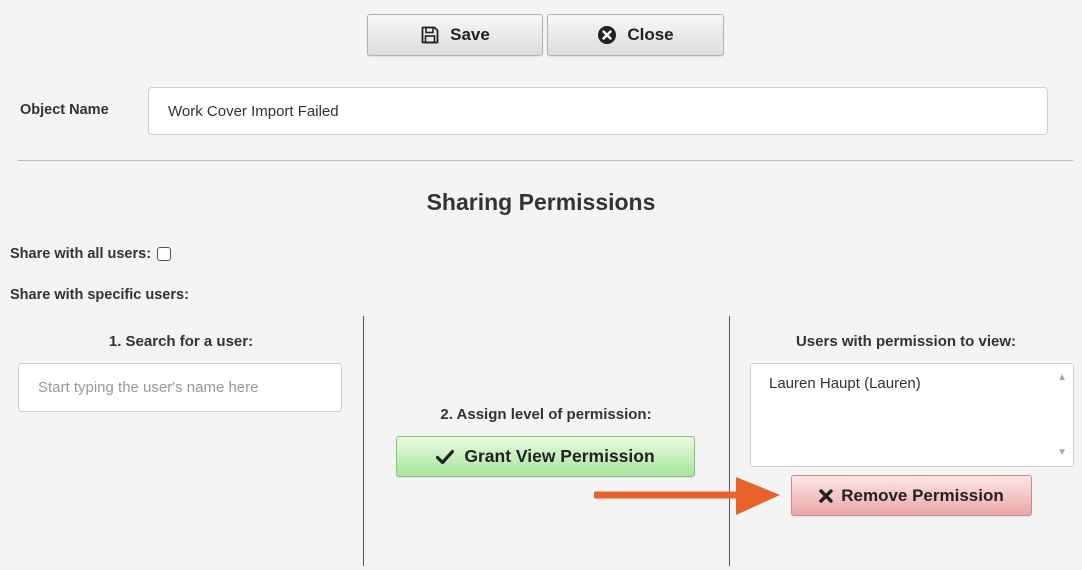 The width and height of the screenshot is (1082, 570). Describe the element at coordinates (1062, 452) in the screenshot. I see `scroll-down-icon: ▼` at that location.